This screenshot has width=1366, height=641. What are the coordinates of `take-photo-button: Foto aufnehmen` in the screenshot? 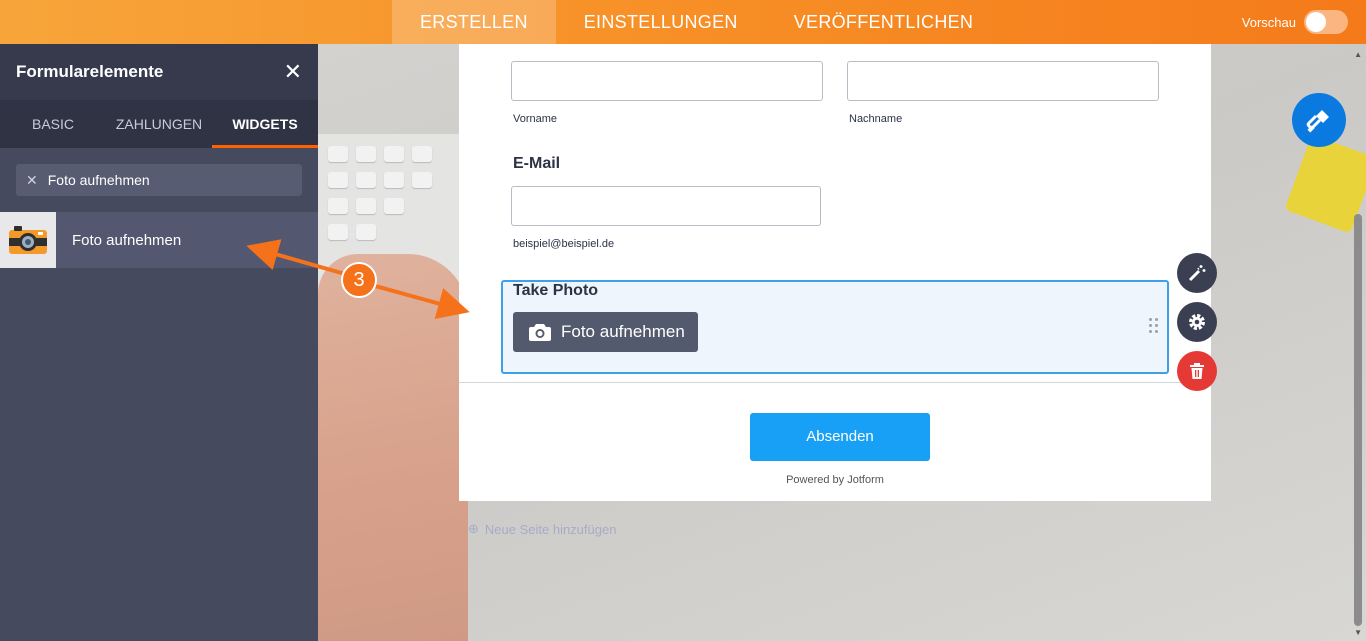 It's located at (605, 332).